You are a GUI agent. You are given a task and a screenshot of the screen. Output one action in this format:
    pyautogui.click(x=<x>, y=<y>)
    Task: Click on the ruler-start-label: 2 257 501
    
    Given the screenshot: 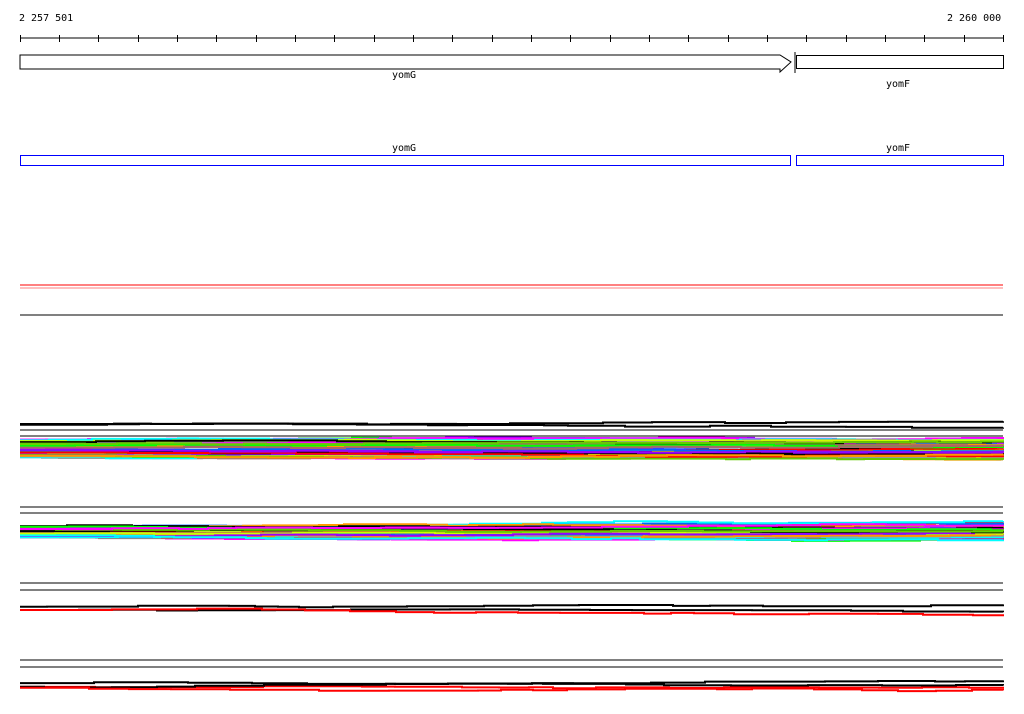 What is the action you would take?
    pyautogui.click(x=46, y=18)
    